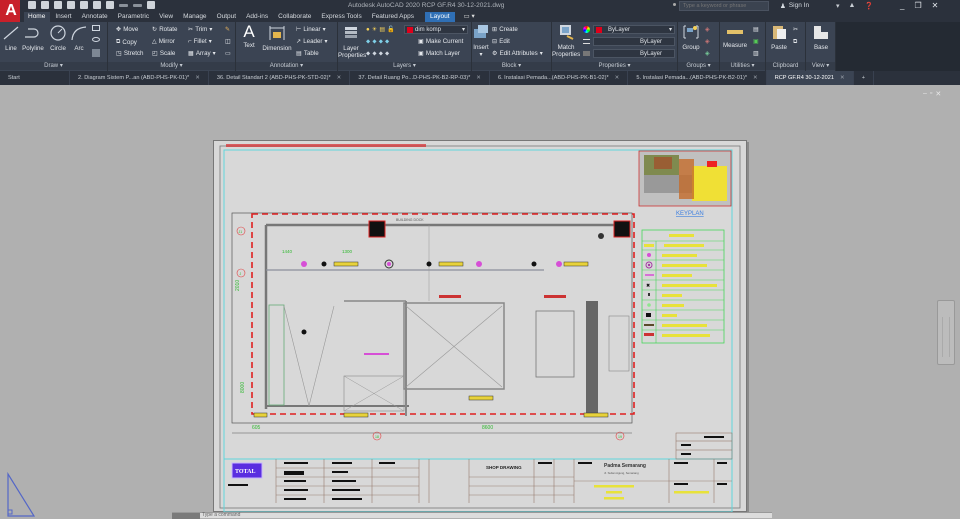 This screenshot has height=519, width=960. What do you see at coordinates (810, 78) in the screenshot?
I see `doc-tab: RCP GF.R4 30-12-2021 ✕` at bounding box center [810, 78].